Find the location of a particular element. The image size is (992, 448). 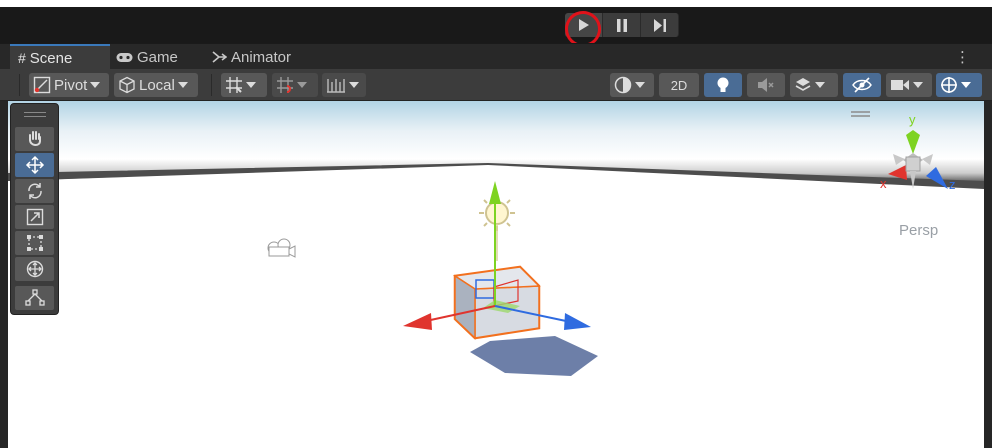

grid-icon: # is located at coordinates (22, 58).